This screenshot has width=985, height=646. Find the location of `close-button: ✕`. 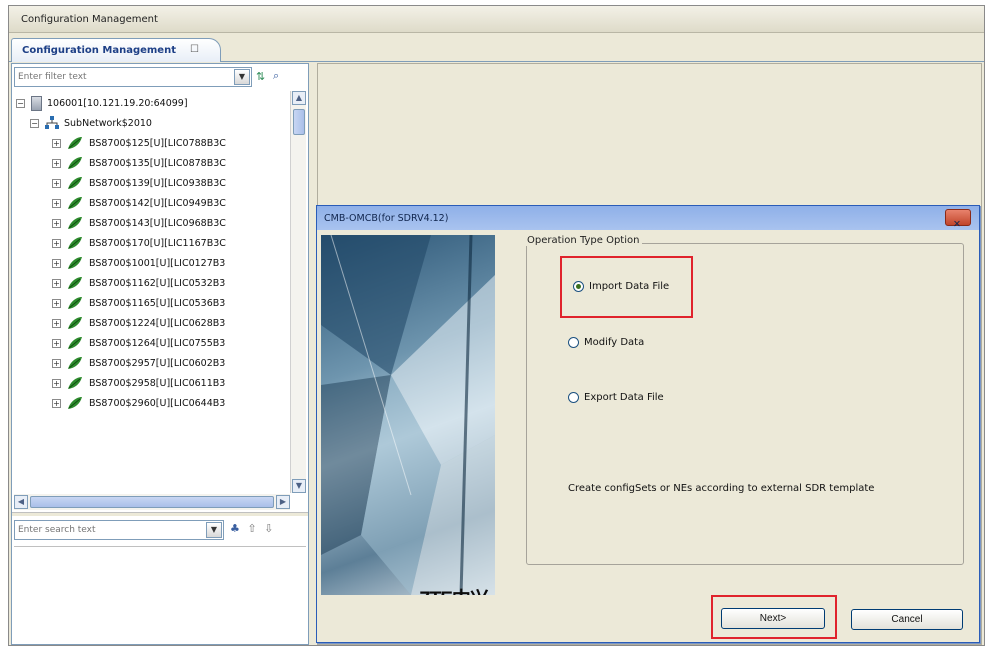

close-button: ✕ is located at coordinates (958, 219).